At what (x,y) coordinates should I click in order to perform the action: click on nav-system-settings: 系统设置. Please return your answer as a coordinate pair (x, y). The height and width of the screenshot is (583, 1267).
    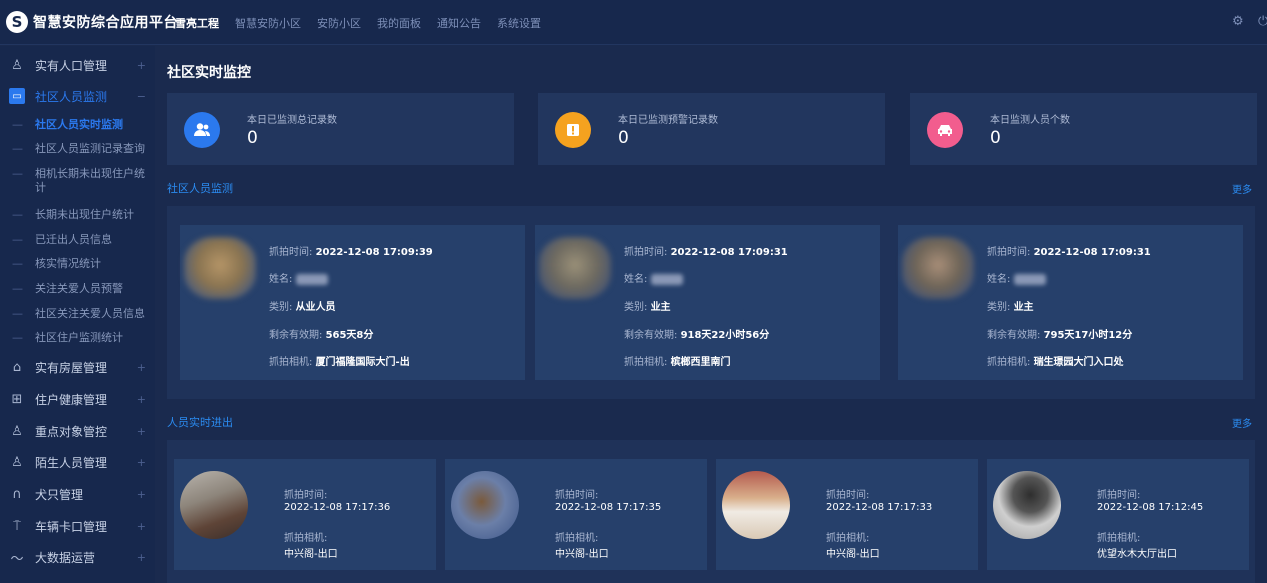
    Looking at the image, I should click on (519, 23).